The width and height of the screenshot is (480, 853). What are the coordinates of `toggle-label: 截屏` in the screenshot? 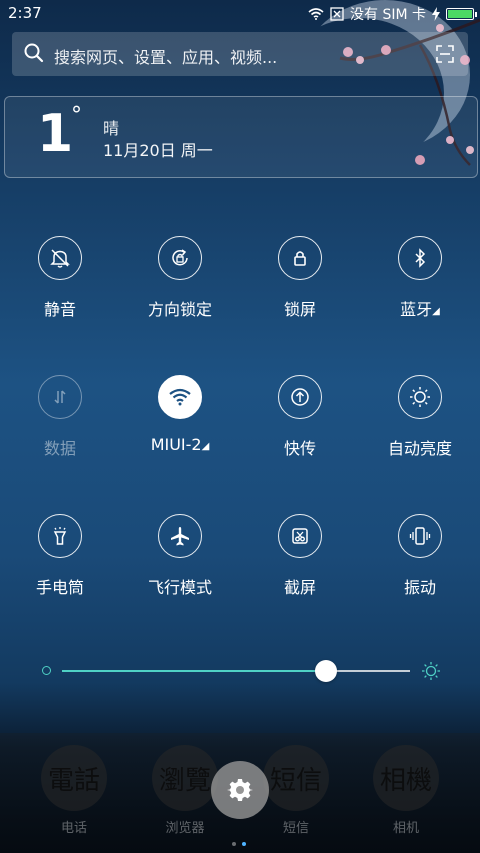 It's located at (299, 587).